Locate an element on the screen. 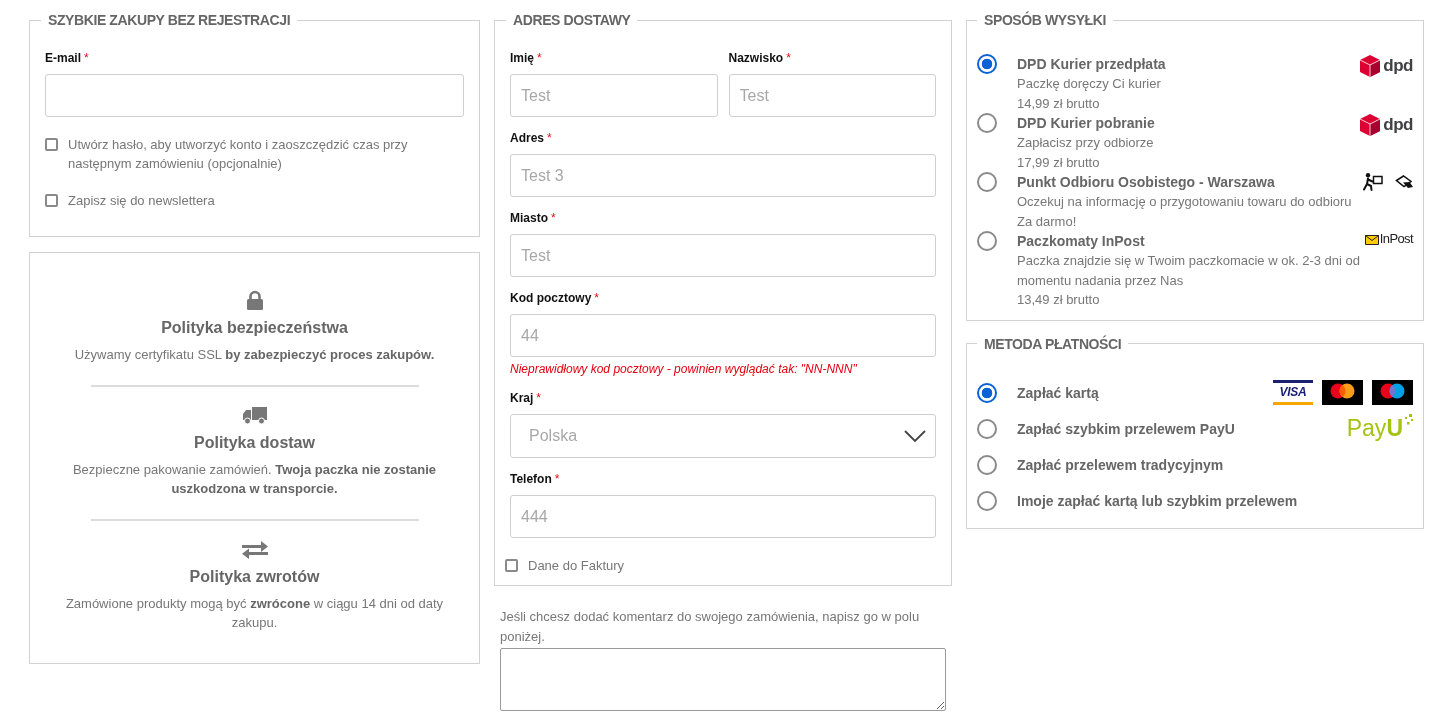  field-label: Miasto is located at coordinates (529, 218).